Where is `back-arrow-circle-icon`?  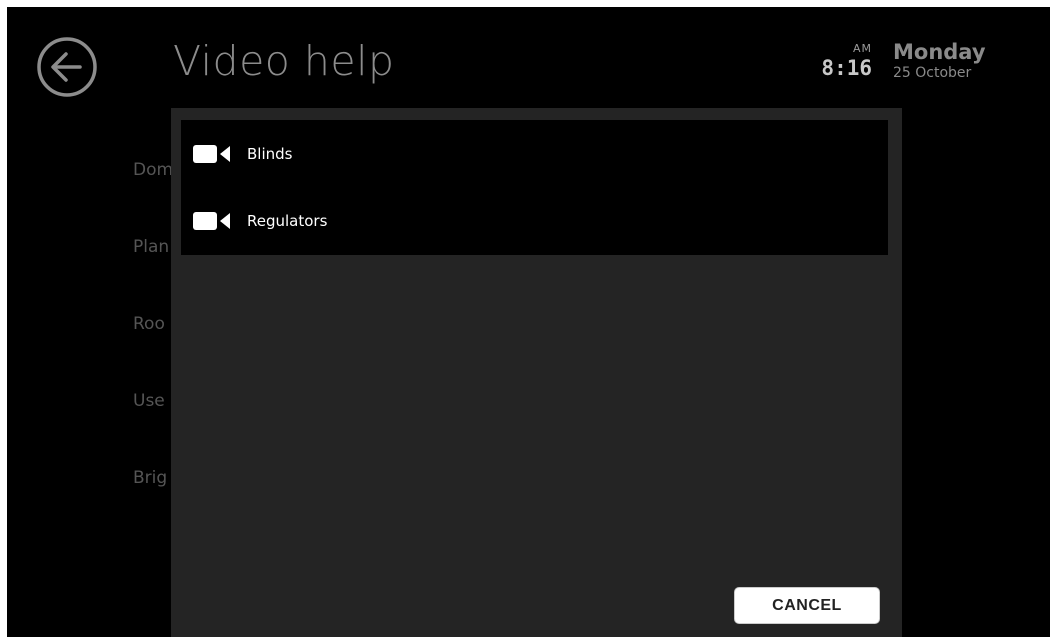 back-arrow-circle-icon is located at coordinates (67, 67).